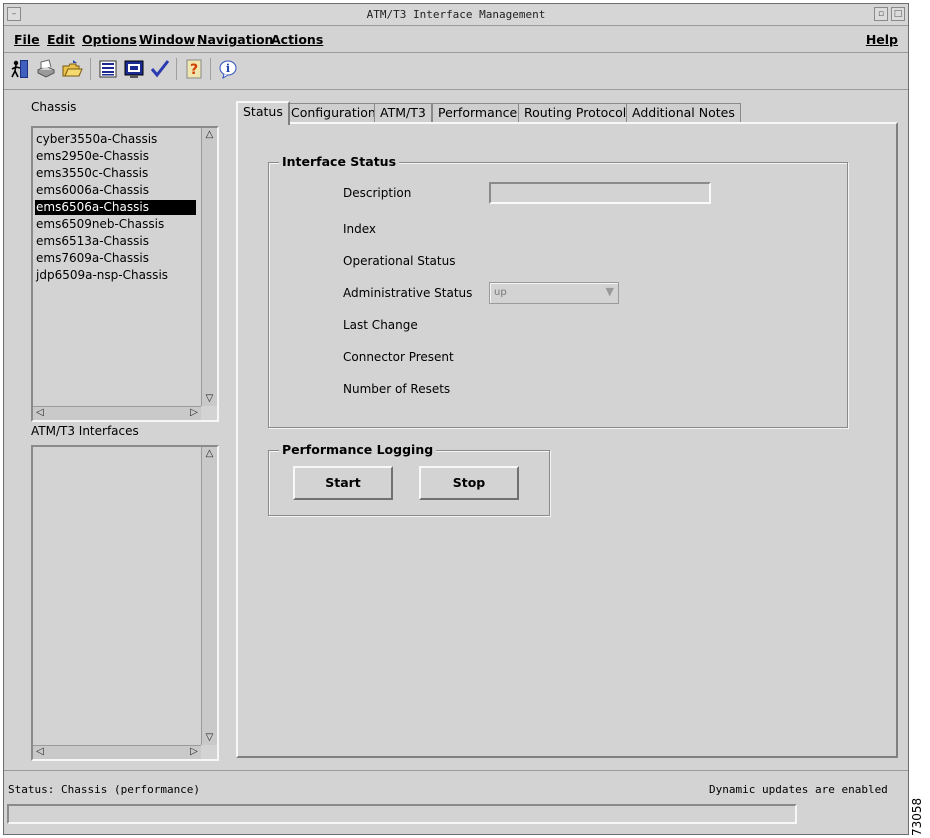 This screenshot has width=930, height=838. What do you see at coordinates (91, 173) in the screenshot?
I see `chassis-list-item: ems3550c-Chassis` at bounding box center [91, 173].